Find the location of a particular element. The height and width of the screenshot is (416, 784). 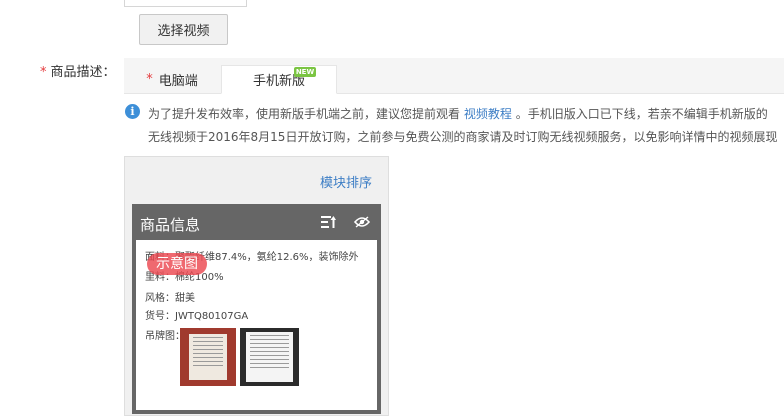

description-label: * 商品描述： is located at coordinates (78, 70).